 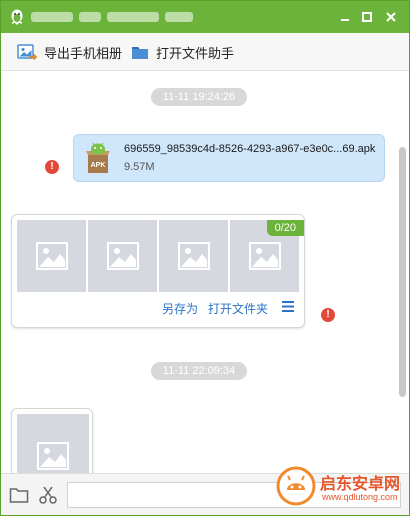 What do you see at coordinates (112, 17) in the screenshot?
I see `contact-name-redacted` at bounding box center [112, 17].